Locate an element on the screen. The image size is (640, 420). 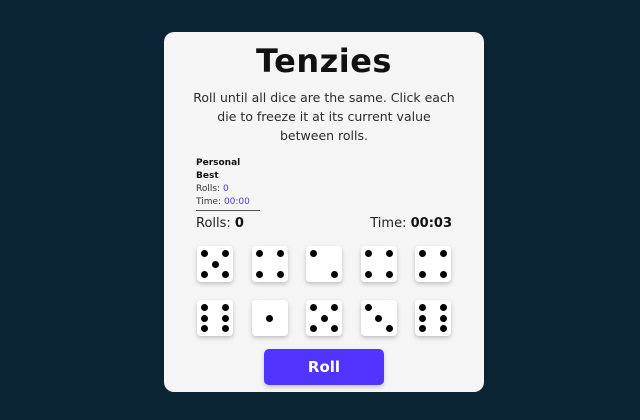
personal-best-time: Time: 00:00 is located at coordinates (228, 202).